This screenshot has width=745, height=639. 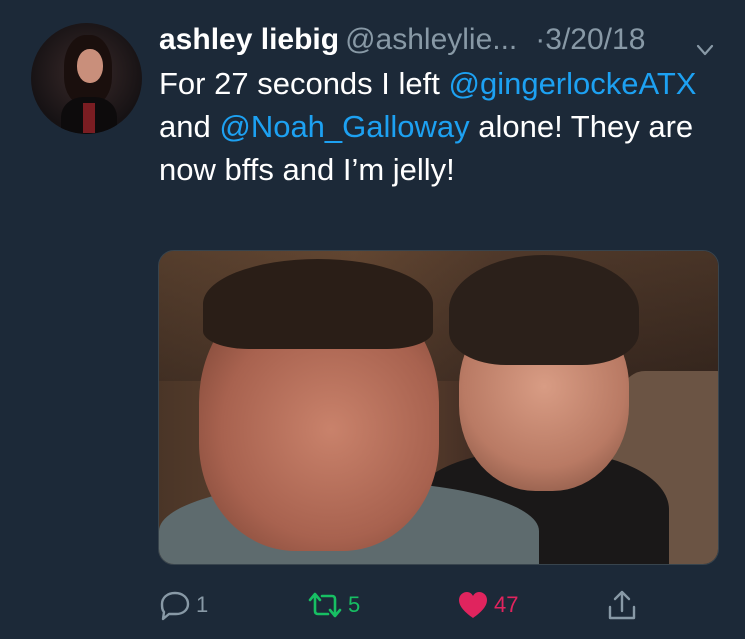 I want to click on retweet-button: 5, so click(x=333, y=605).